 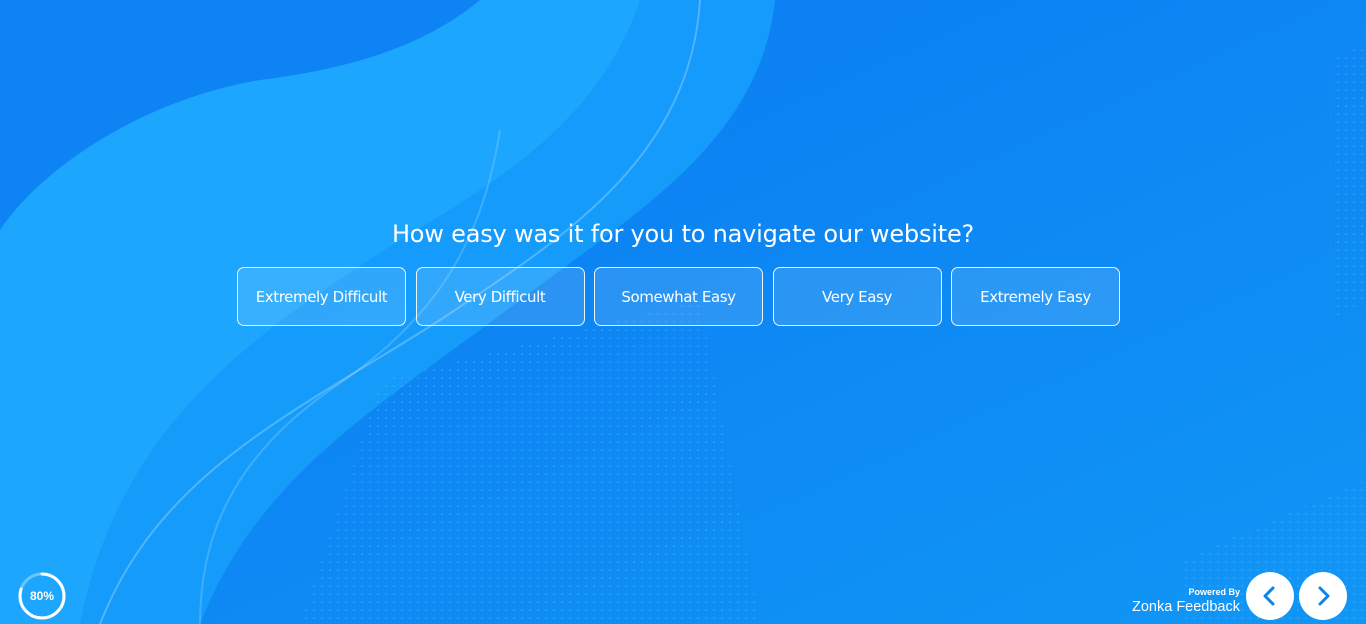 I want to click on option-extremely-easy: Extremely Easy, so click(x=1035, y=296).